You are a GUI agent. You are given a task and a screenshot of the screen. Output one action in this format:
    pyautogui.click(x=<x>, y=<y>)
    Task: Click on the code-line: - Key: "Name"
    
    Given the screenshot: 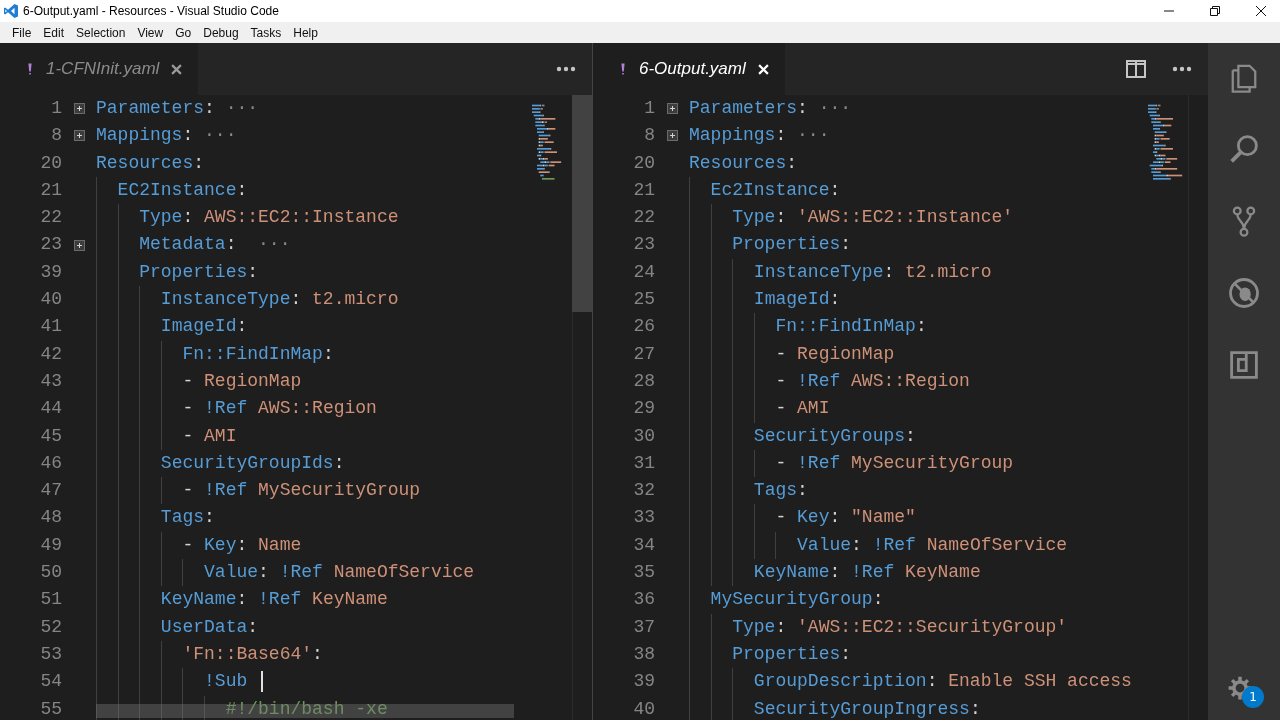 What is the action you would take?
    pyautogui.click(x=802, y=518)
    